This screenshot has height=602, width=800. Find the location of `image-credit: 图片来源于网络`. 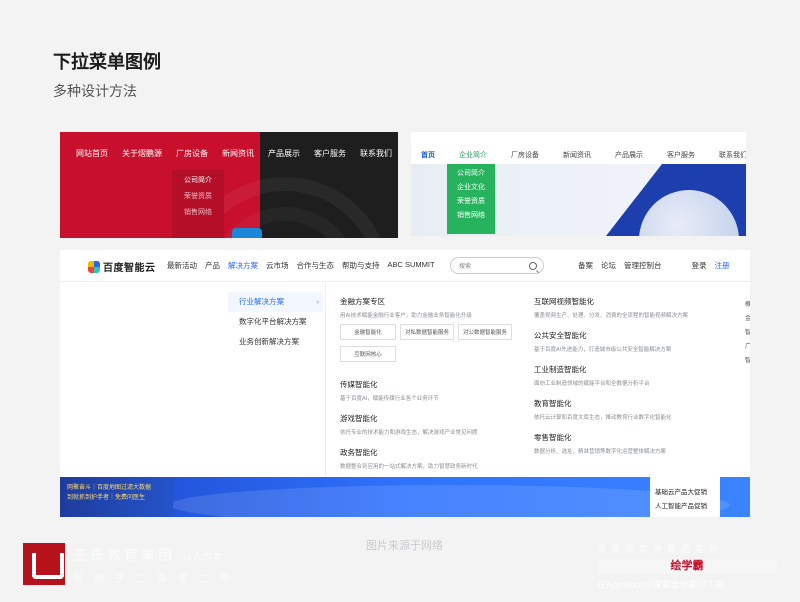

image-credit: 图片来源于网络 is located at coordinates (404, 546).